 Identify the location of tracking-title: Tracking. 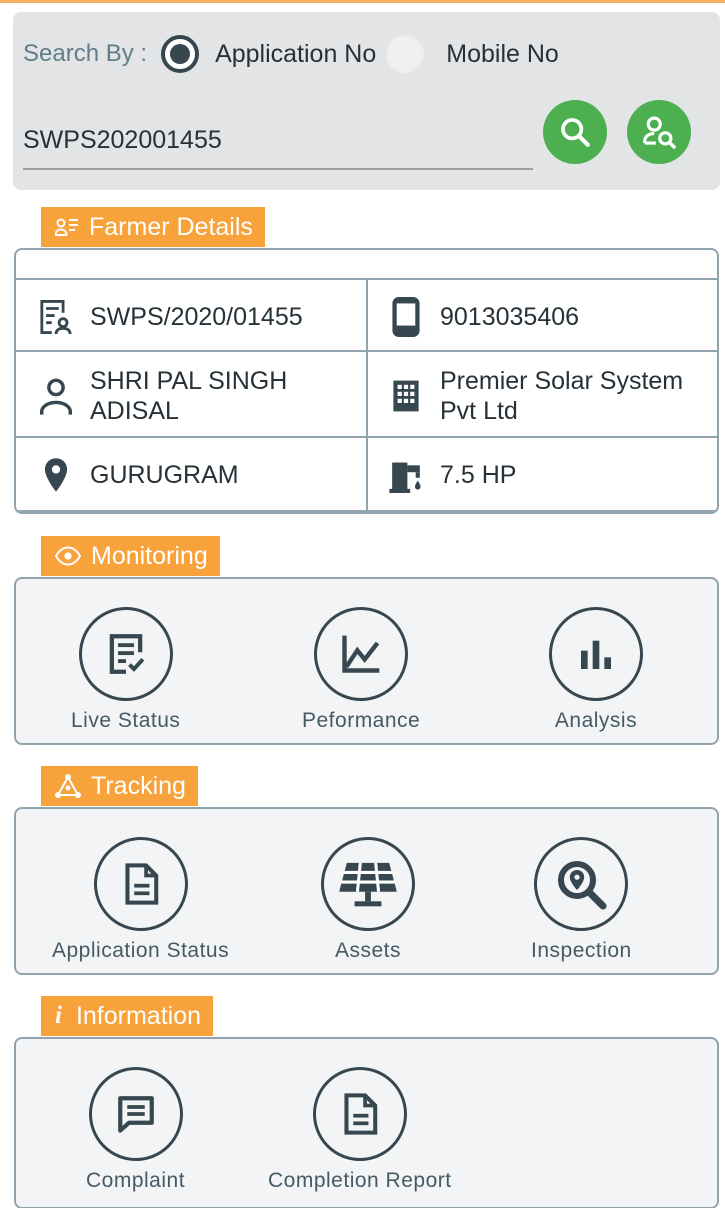
(138, 785).